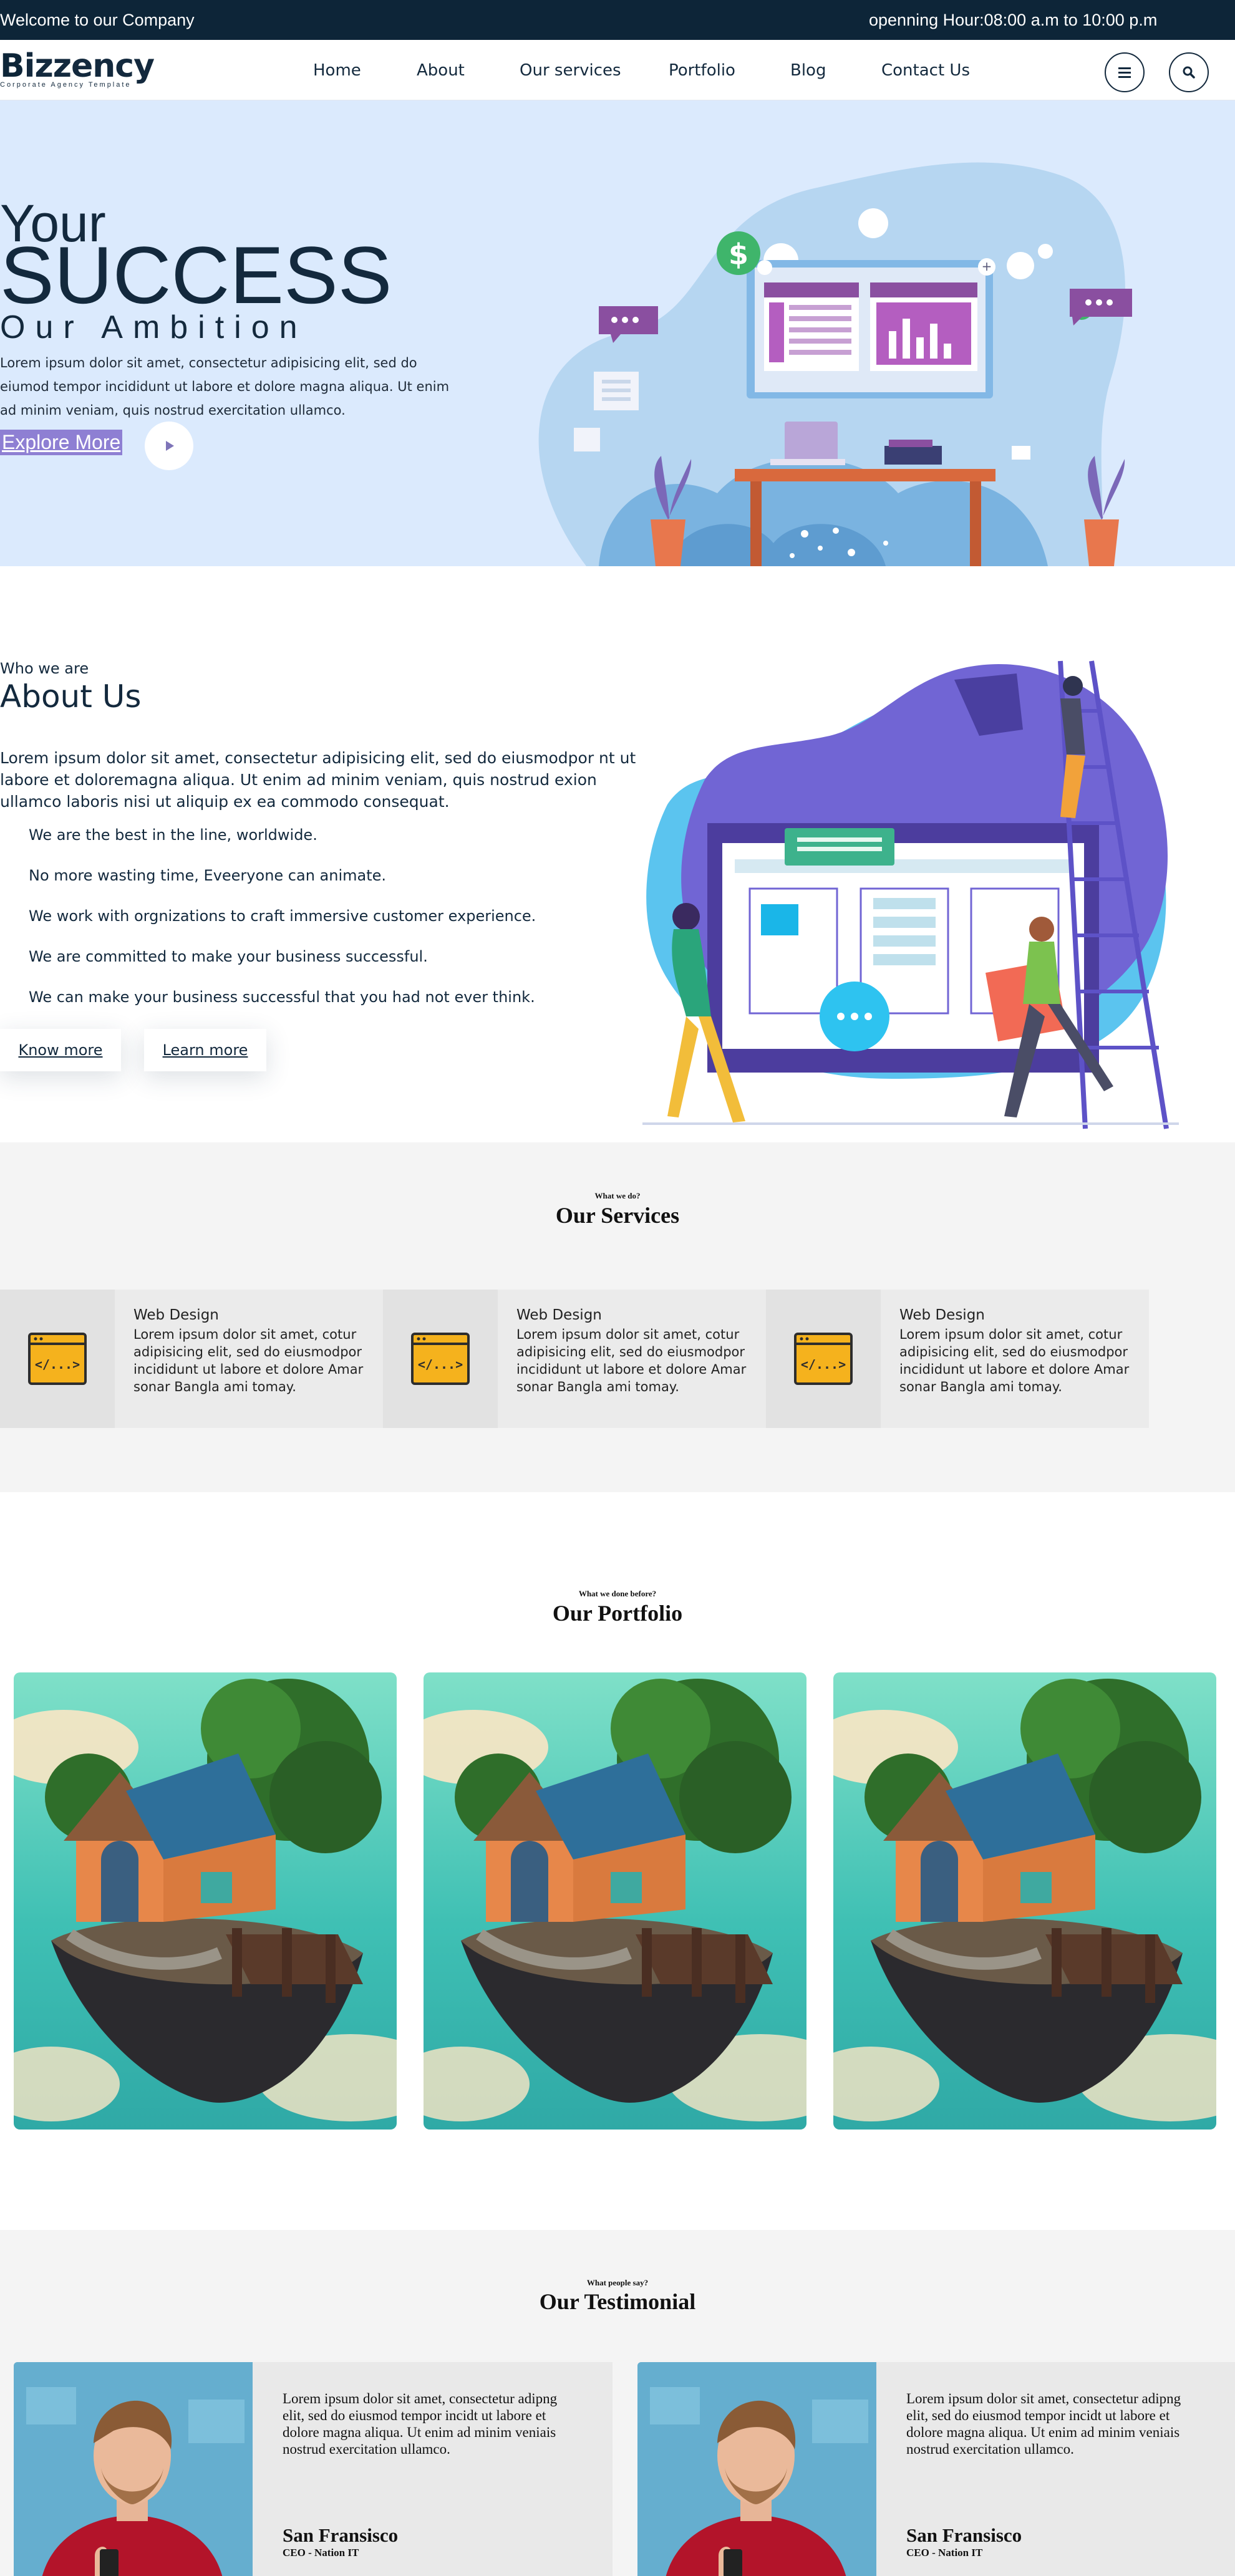  Describe the element at coordinates (617, 1215) in the screenshot. I see `services-title: Our Services` at that location.